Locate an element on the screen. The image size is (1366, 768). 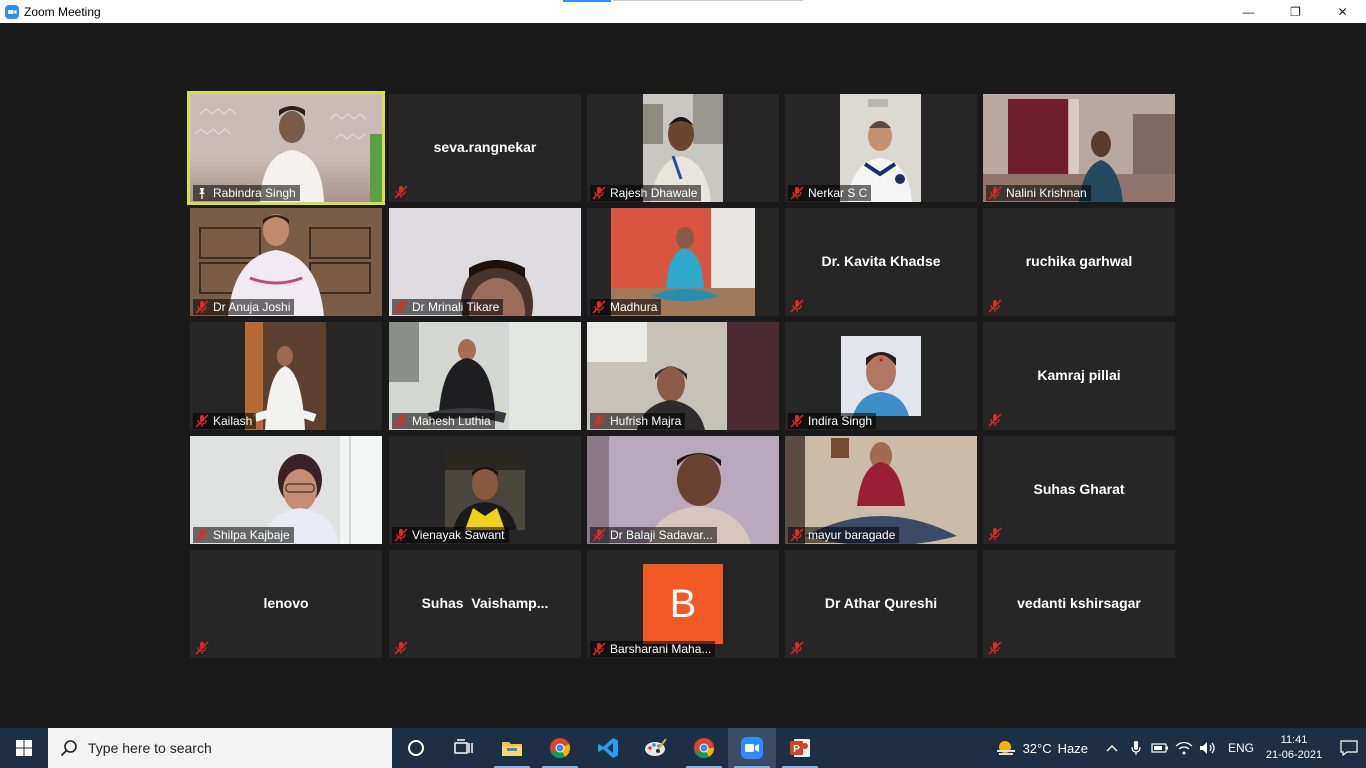
participant-tile: Mahesh Luthia is located at coordinates (485, 376).